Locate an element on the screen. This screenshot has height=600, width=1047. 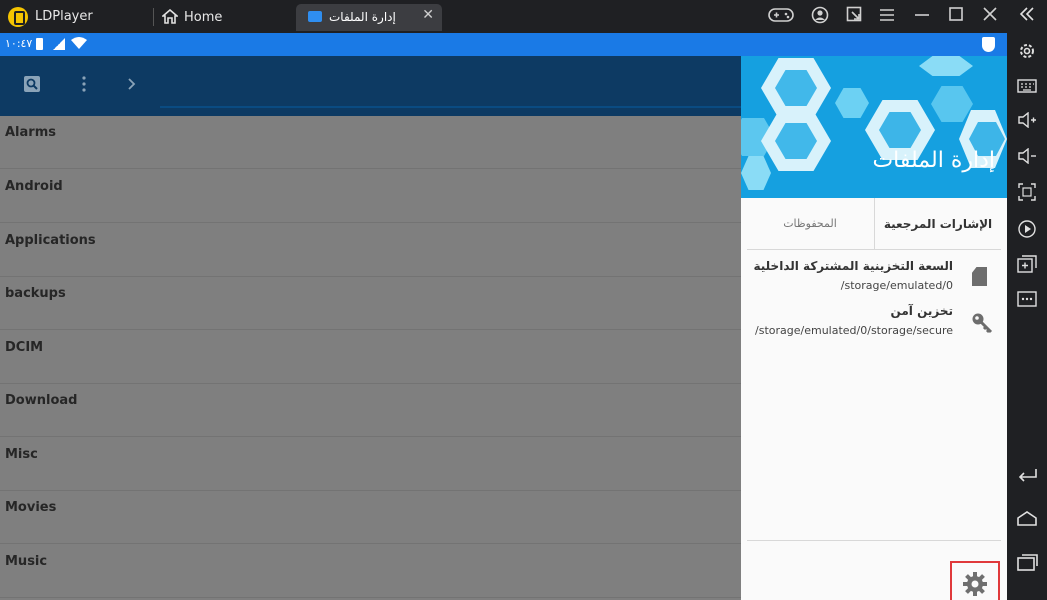
account-icon is located at coordinates (820, 17).